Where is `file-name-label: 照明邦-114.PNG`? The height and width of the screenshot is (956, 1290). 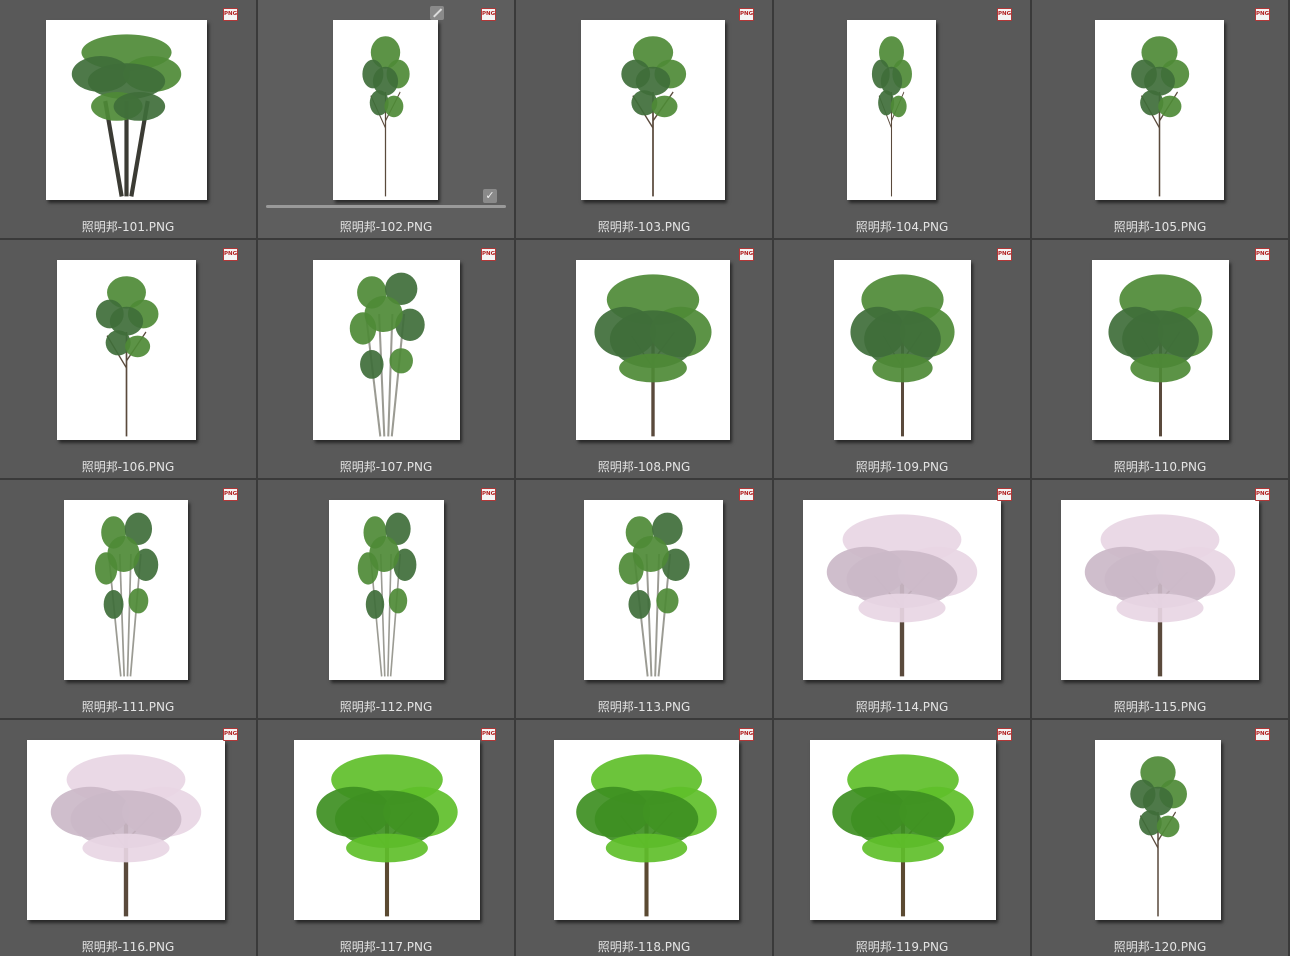 file-name-label: 照明邦-114.PNG is located at coordinates (902, 707).